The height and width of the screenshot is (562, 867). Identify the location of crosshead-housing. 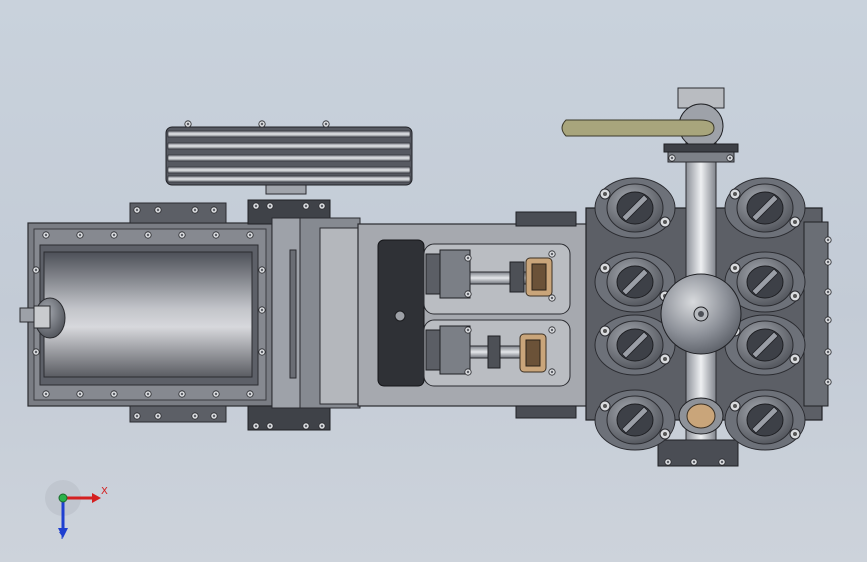
(473, 315).